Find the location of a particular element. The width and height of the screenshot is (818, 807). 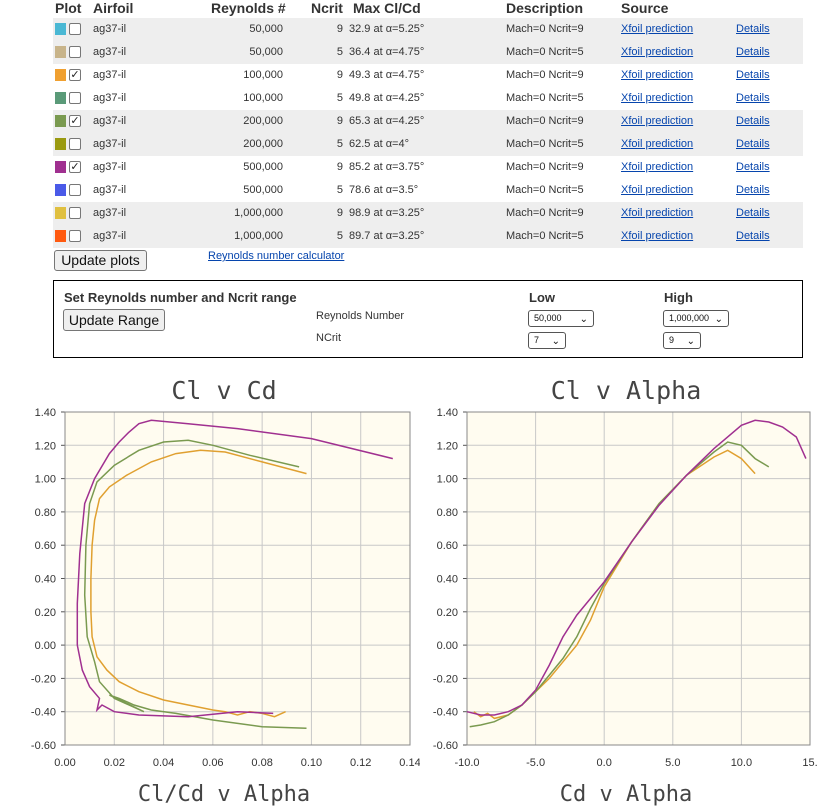

reynolds-value: 1,000,000 is located at coordinates (258, 213).